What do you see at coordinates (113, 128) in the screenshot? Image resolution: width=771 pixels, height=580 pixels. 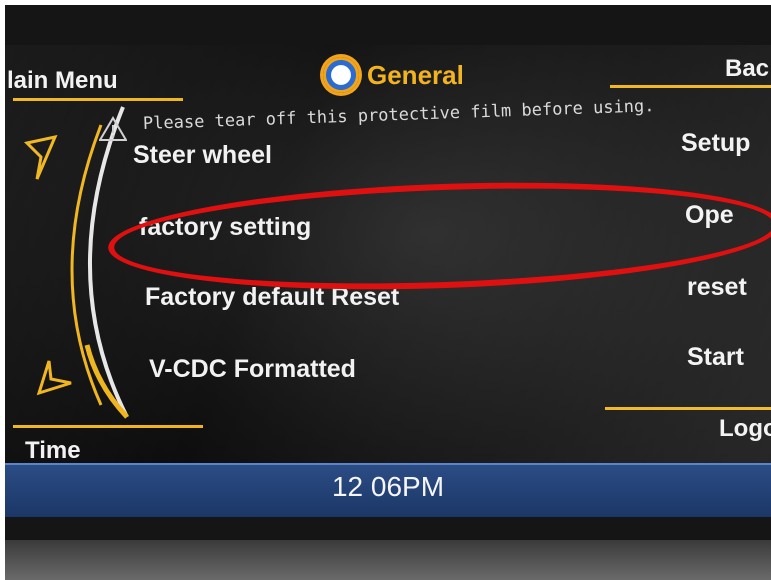 I see `warning-icon` at bounding box center [113, 128].